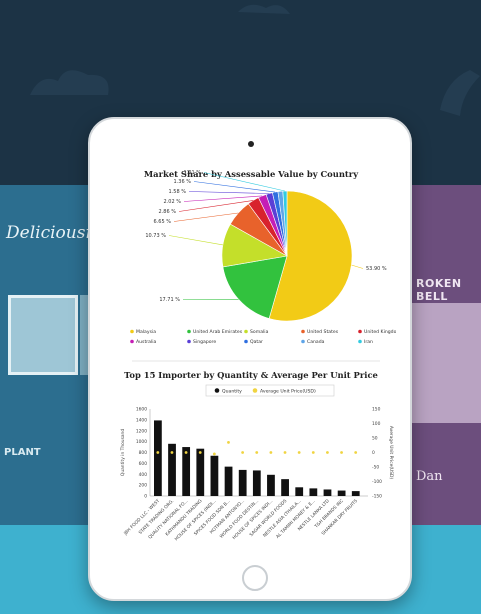  What do you see at coordinates (323, 332) in the screenshot?
I see `pie-legend-label: United States` at bounding box center [323, 332].